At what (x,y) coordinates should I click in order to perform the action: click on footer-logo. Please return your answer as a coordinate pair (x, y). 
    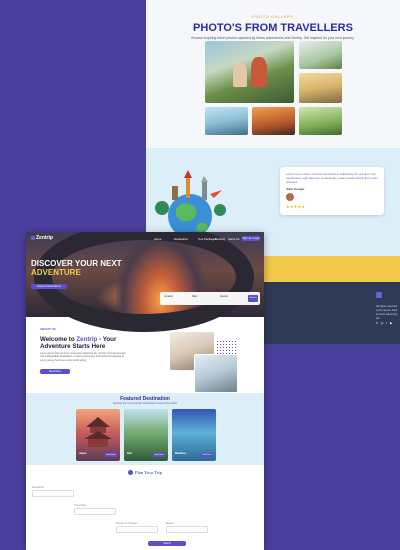
    Looking at the image, I should click on (379, 295).